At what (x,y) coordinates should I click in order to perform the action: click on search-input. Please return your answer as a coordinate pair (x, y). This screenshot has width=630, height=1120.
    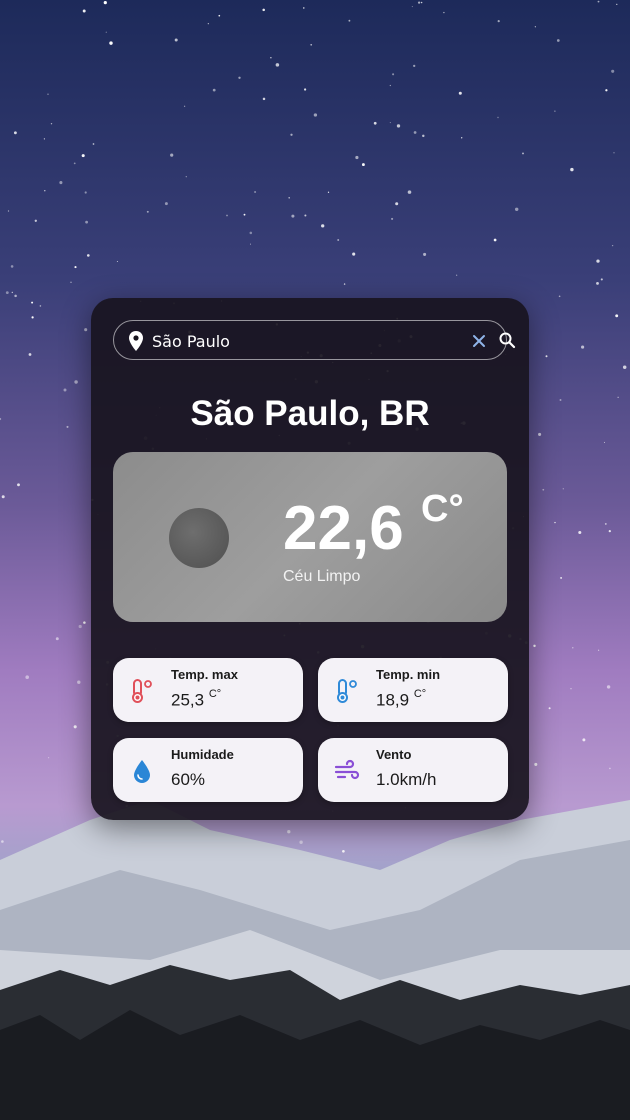
    Looking at the image, I should click on (297, 341).